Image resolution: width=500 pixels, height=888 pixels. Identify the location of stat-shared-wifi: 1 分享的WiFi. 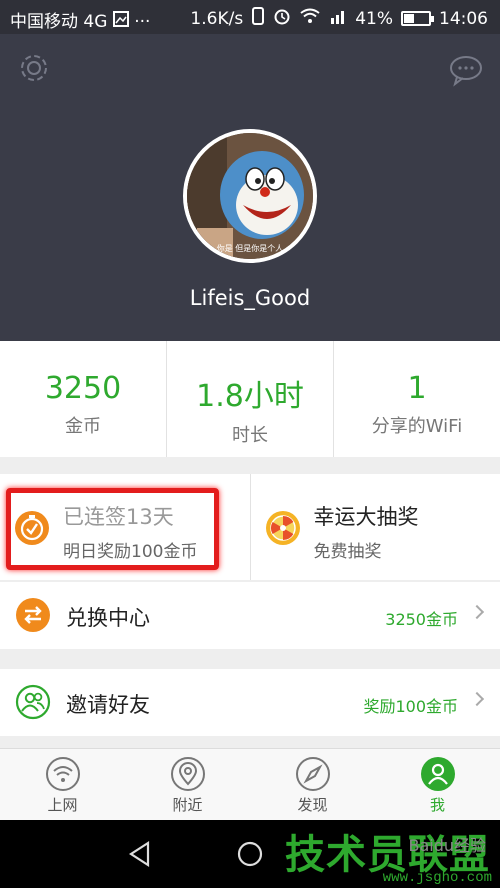
(416, 399).